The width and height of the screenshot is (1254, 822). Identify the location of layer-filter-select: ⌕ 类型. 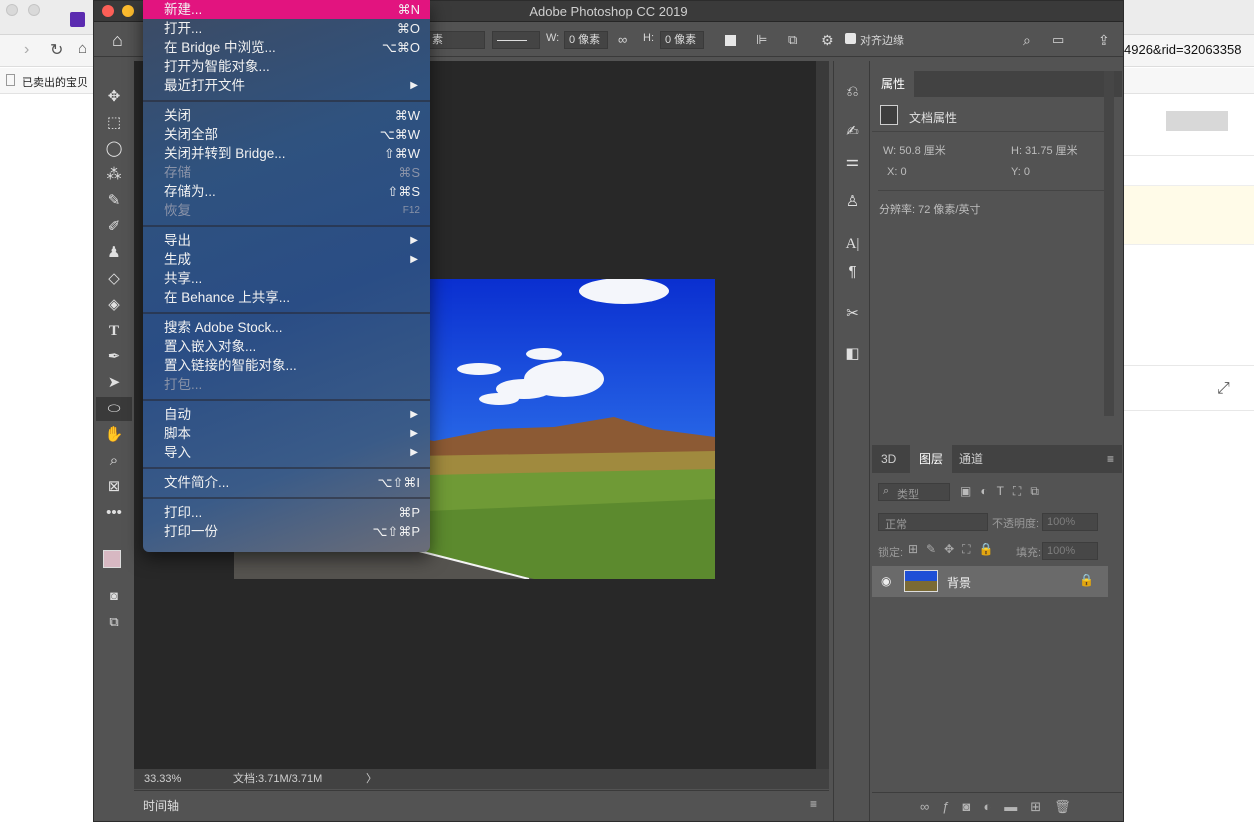
(914, 492).